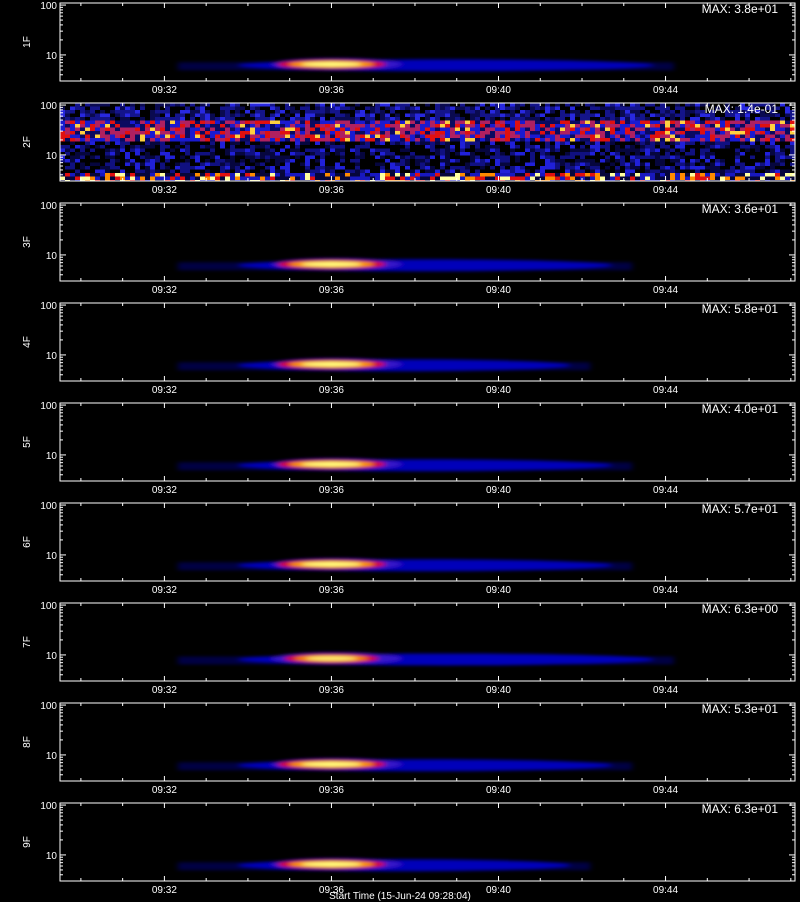 Image resolution: width=800 pixels, height=902 pixels. Describe the element at coordinates (27, 542) in the screenshot. I see `panel-label: 6F` at that location.